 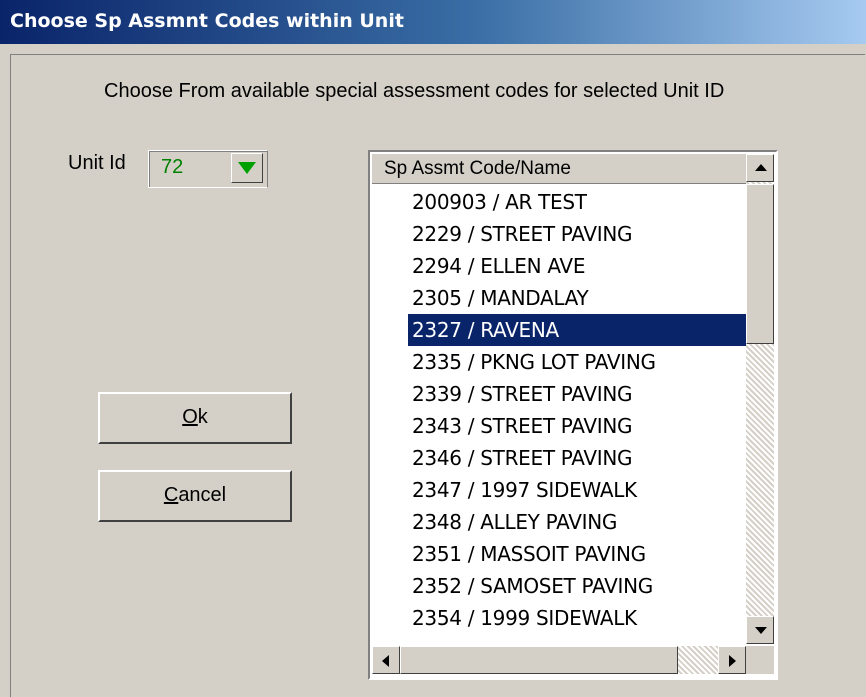 I want to click on unit-id-dropdown-button, so click(x=247, y=168).